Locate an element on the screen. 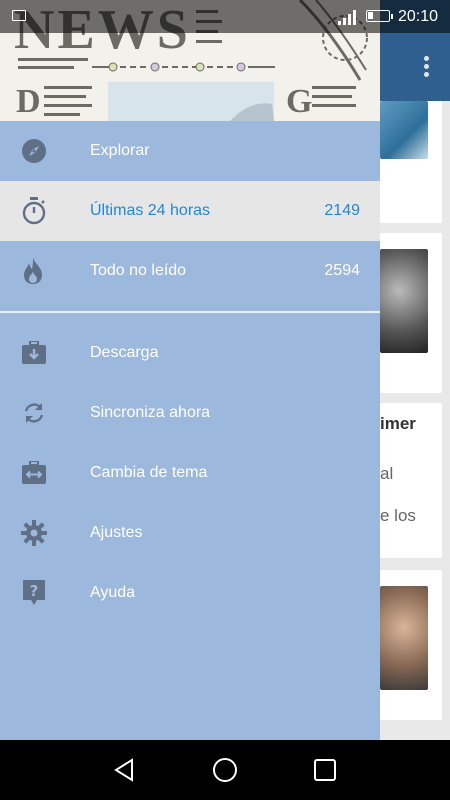  system-navigation-bar is located at coordinates (225, 770).